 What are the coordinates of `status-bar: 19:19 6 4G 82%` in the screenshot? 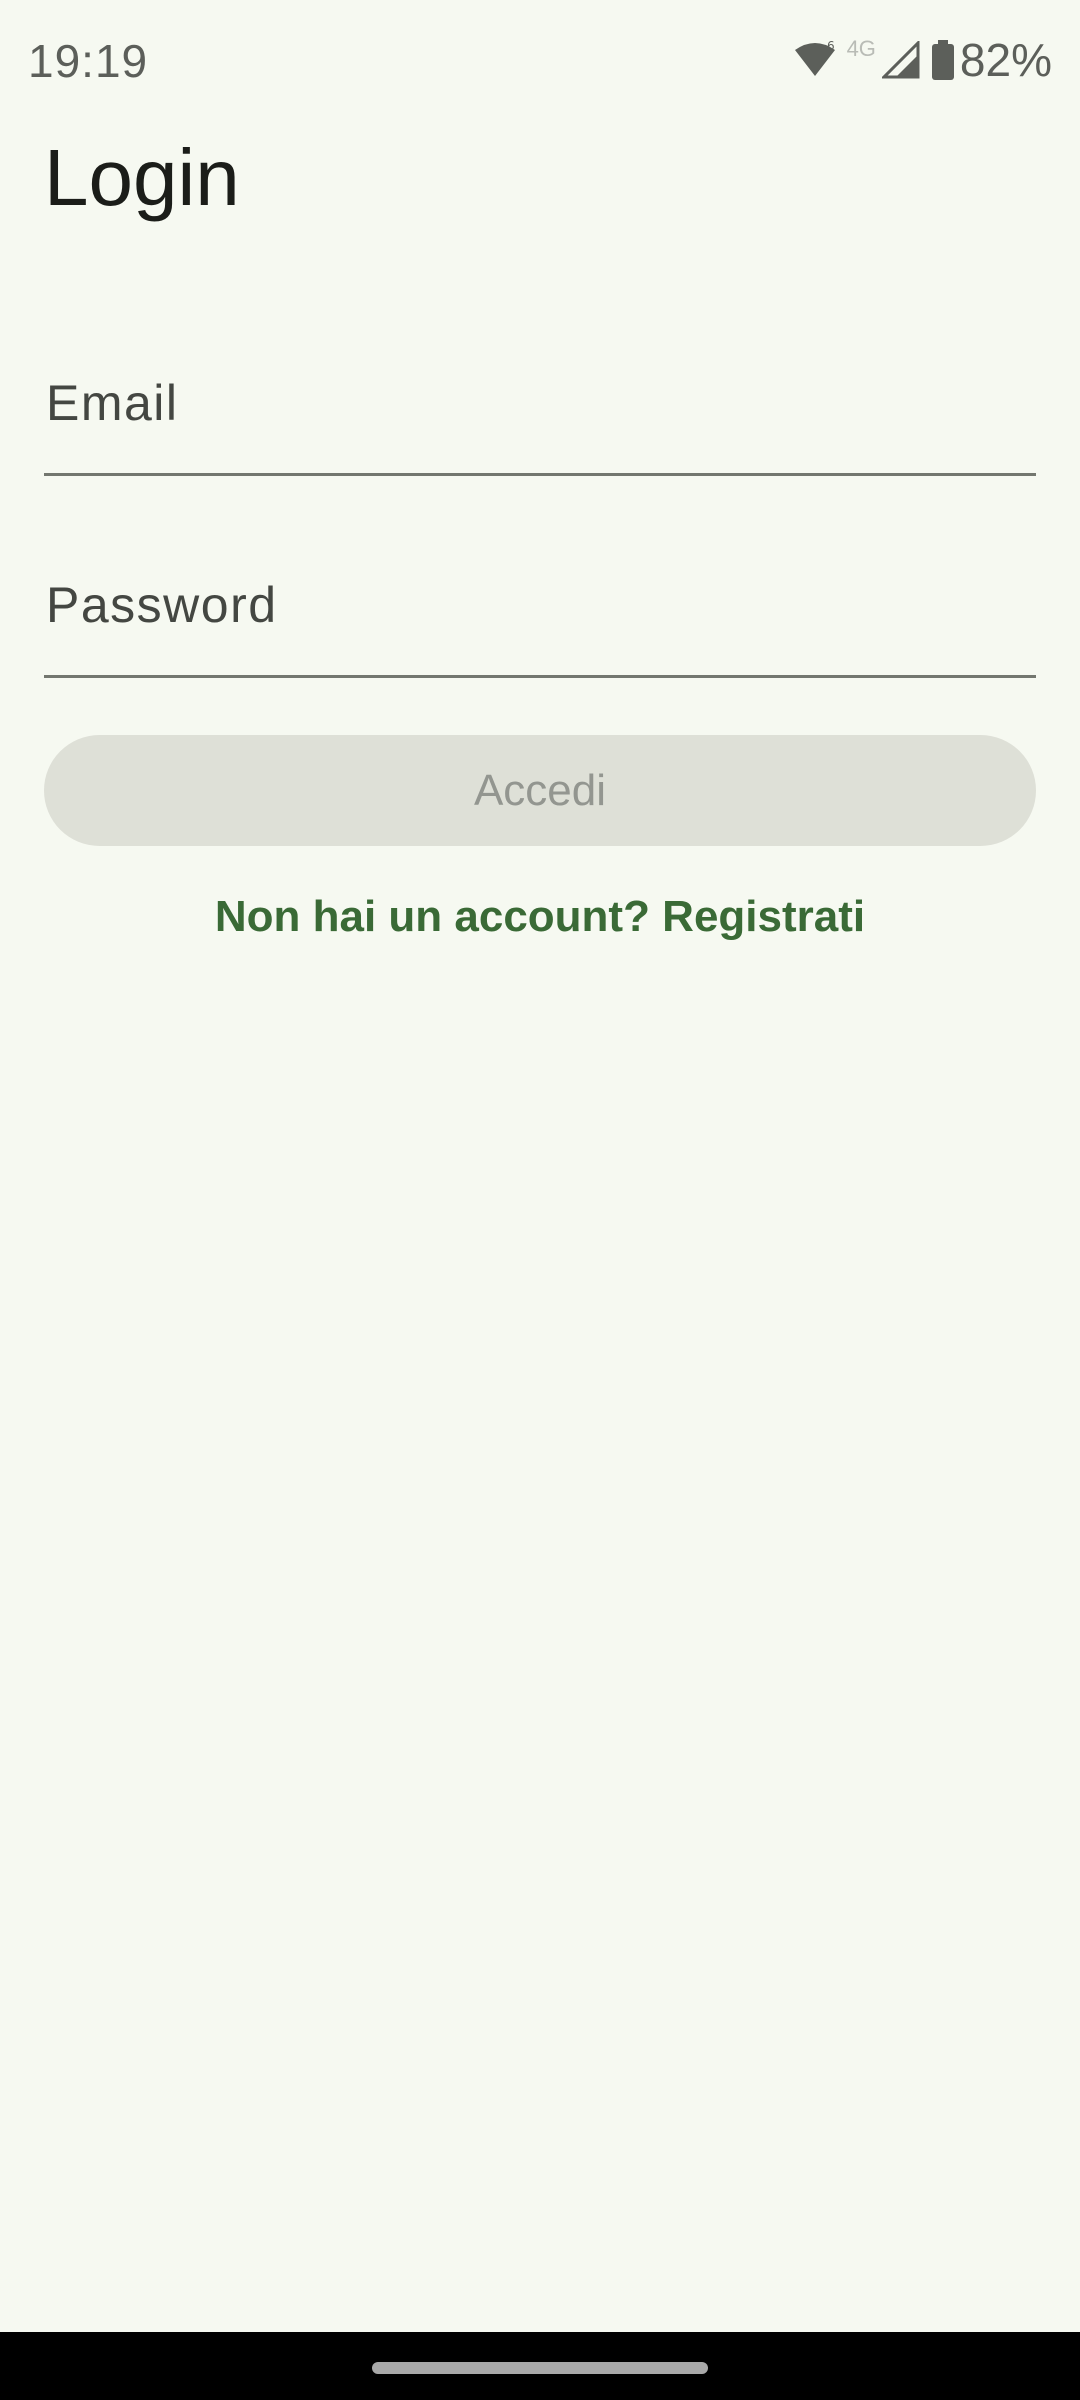 It's located at (540, 60).